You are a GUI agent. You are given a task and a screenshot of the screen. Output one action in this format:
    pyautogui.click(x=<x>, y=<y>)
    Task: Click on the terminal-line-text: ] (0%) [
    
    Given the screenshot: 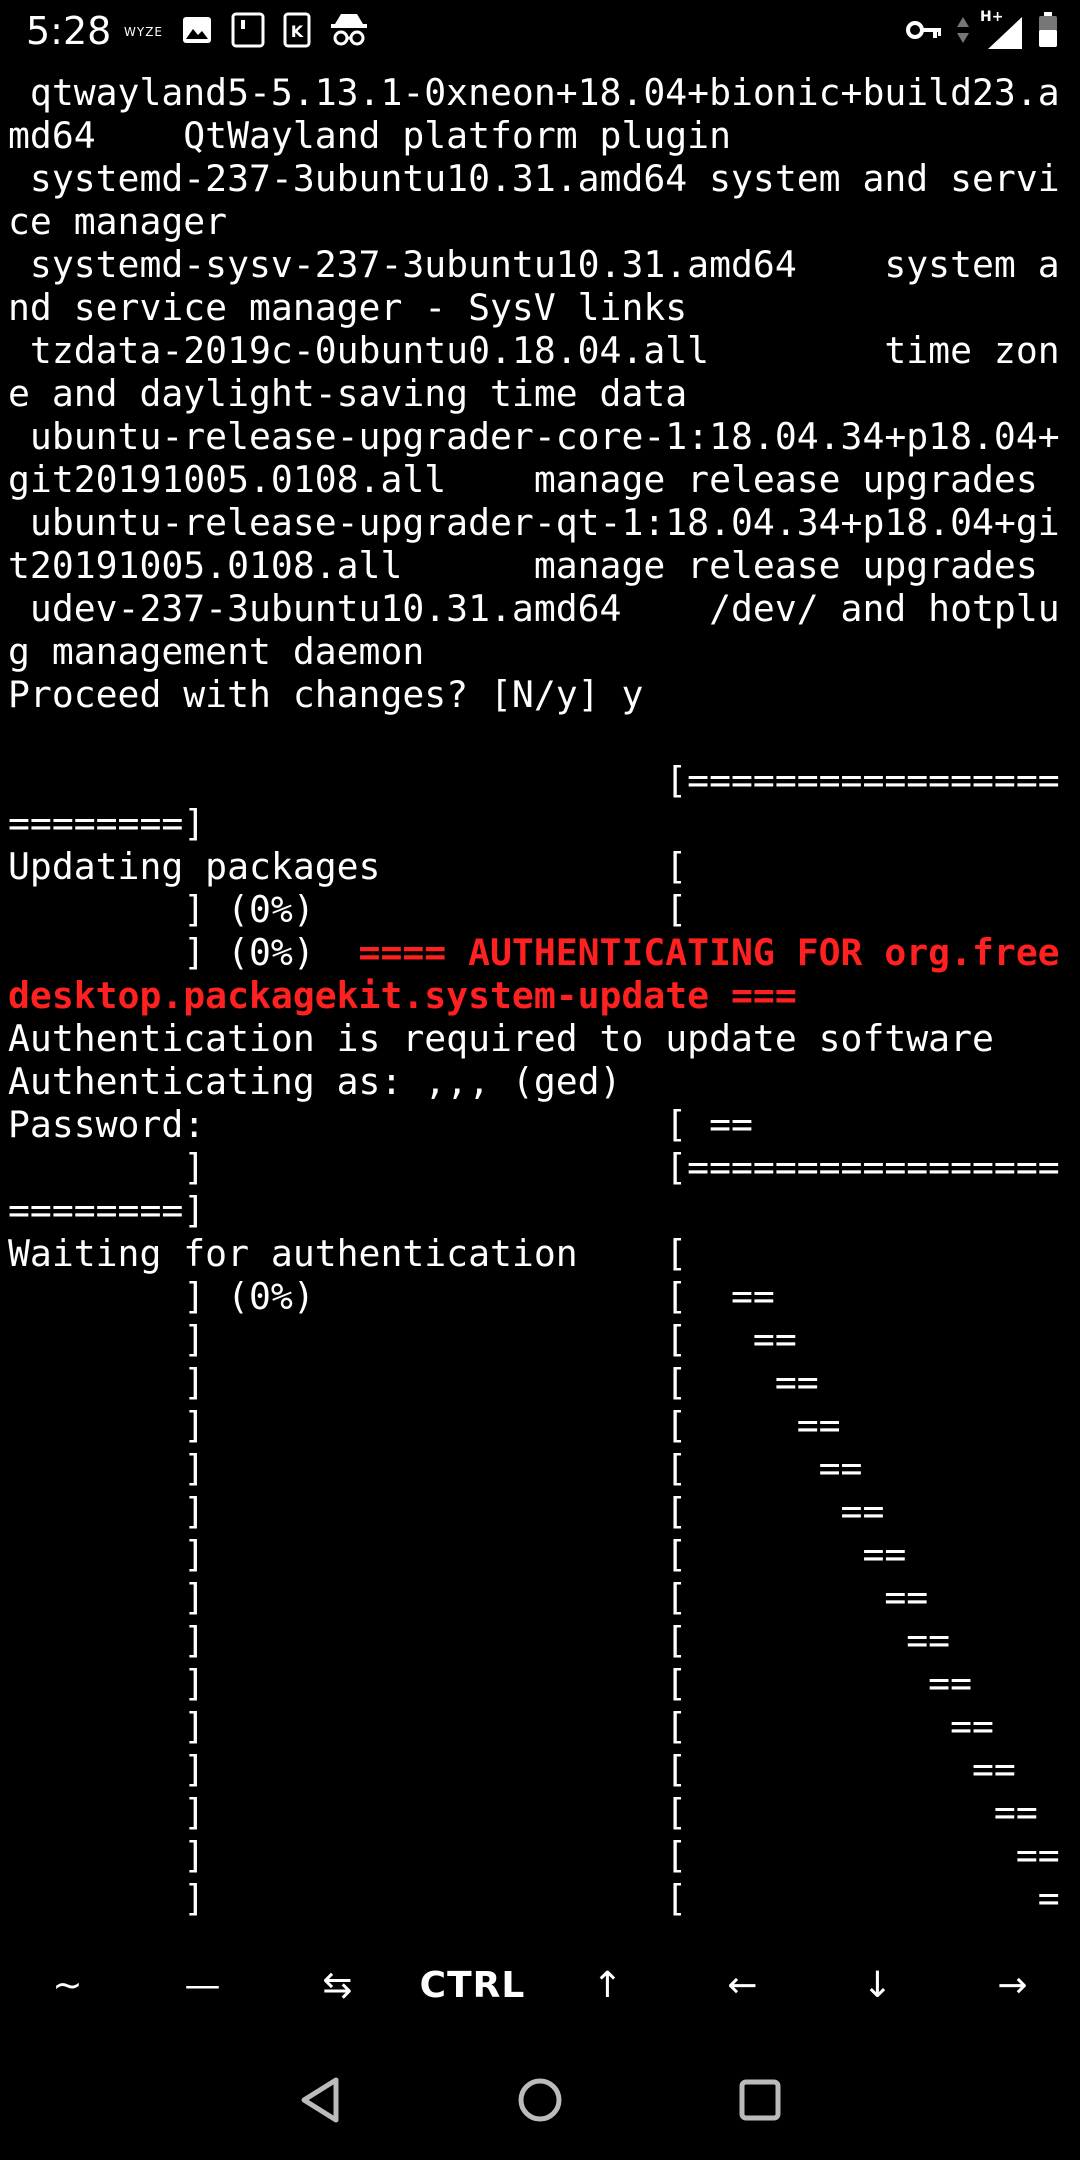 What is the action you would take?
    pyautogui.click(x=348, y=909)
    